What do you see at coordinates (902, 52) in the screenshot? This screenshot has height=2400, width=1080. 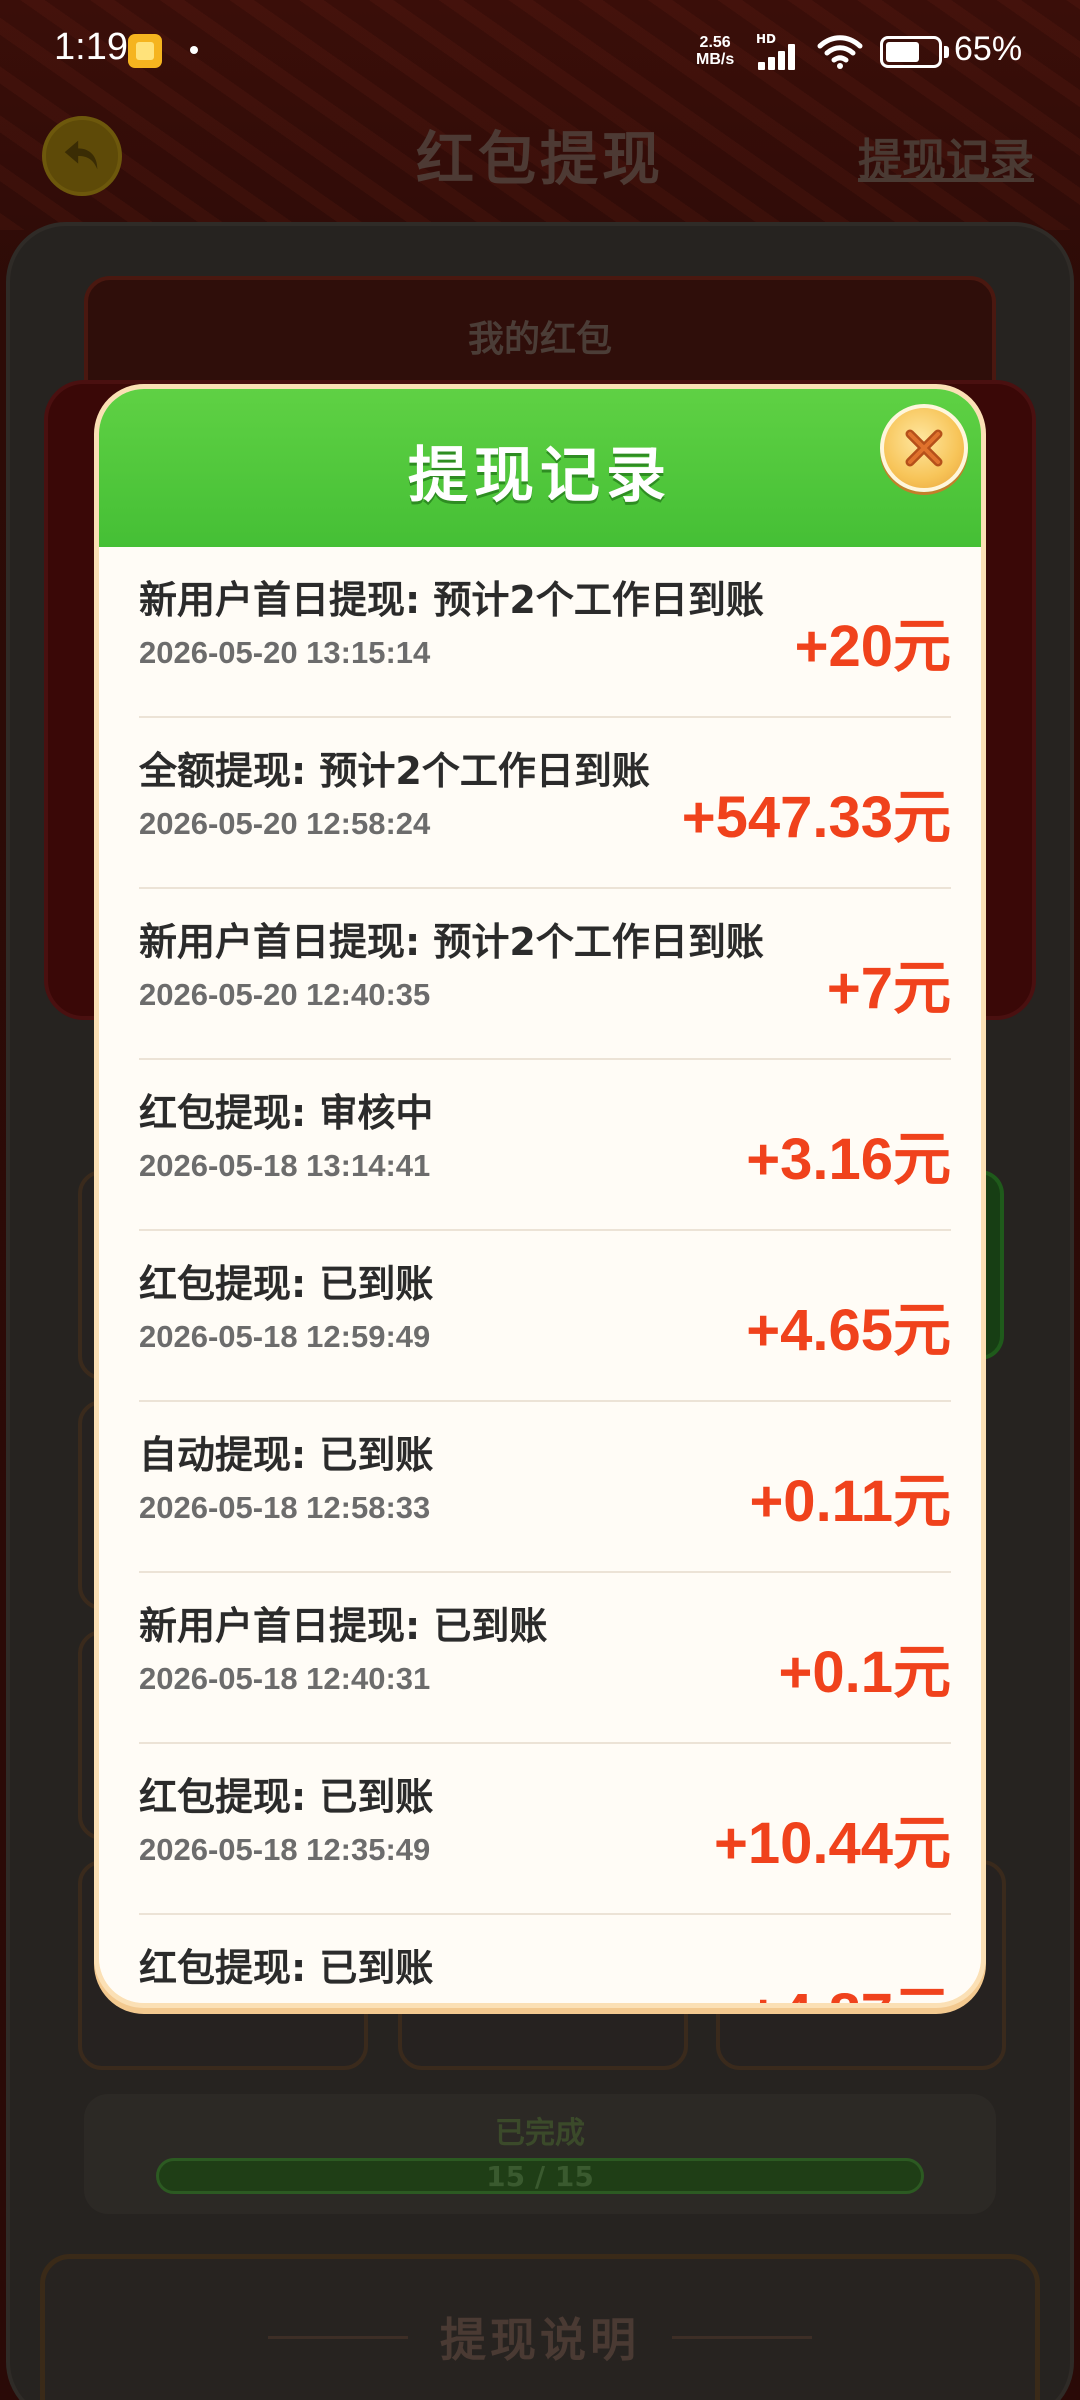 I see `battery-level-fill` at bounding box center [902, 52].